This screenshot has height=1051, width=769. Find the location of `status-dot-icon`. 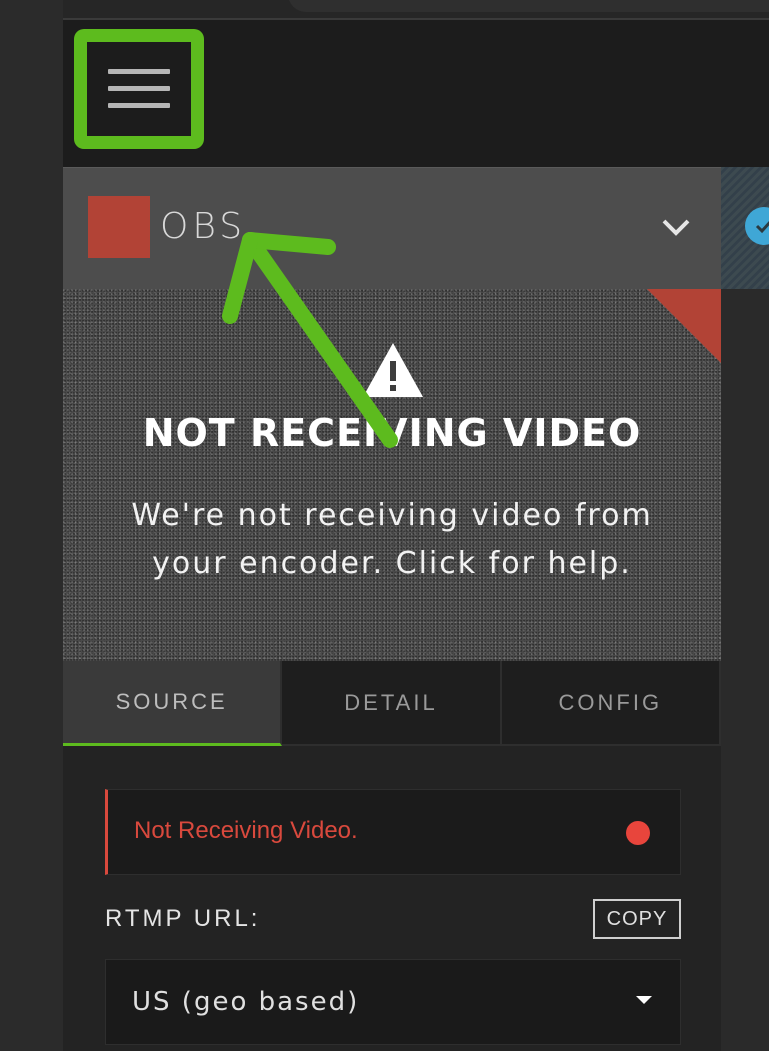

status-dot-icon is located at coordinates (638, 833).